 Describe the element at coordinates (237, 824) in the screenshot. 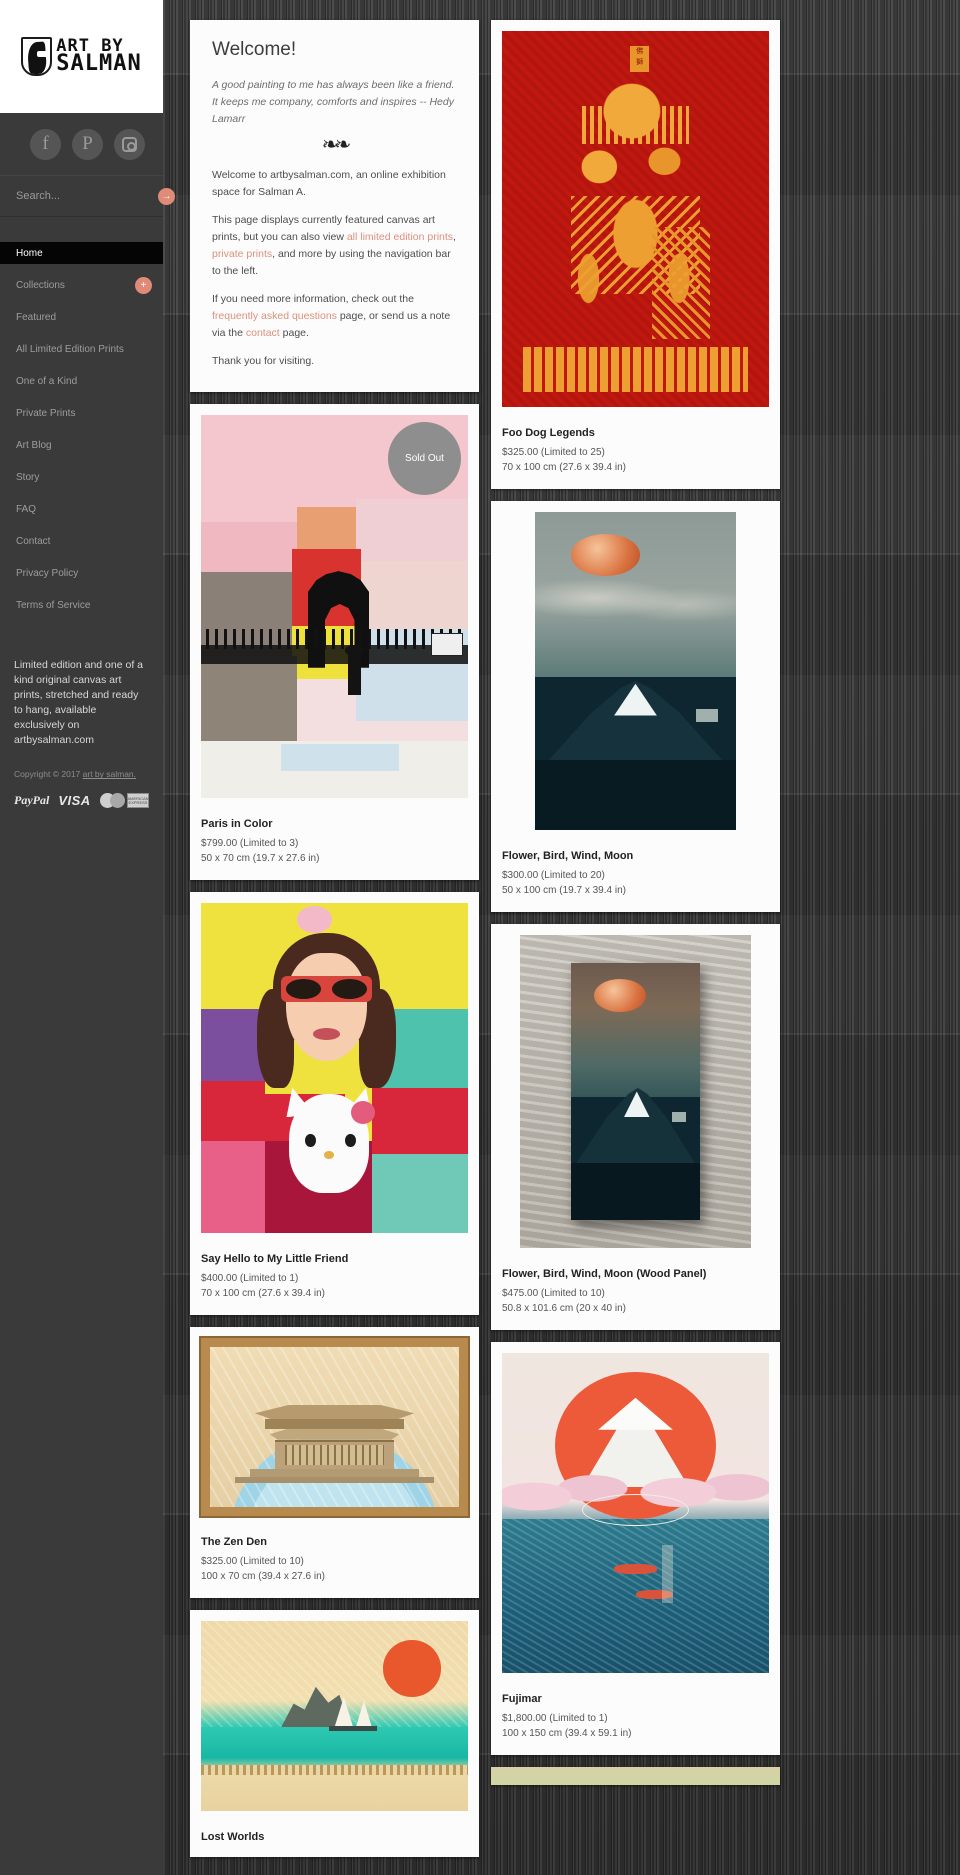

I see `product-title: Paris in Color` at that location.